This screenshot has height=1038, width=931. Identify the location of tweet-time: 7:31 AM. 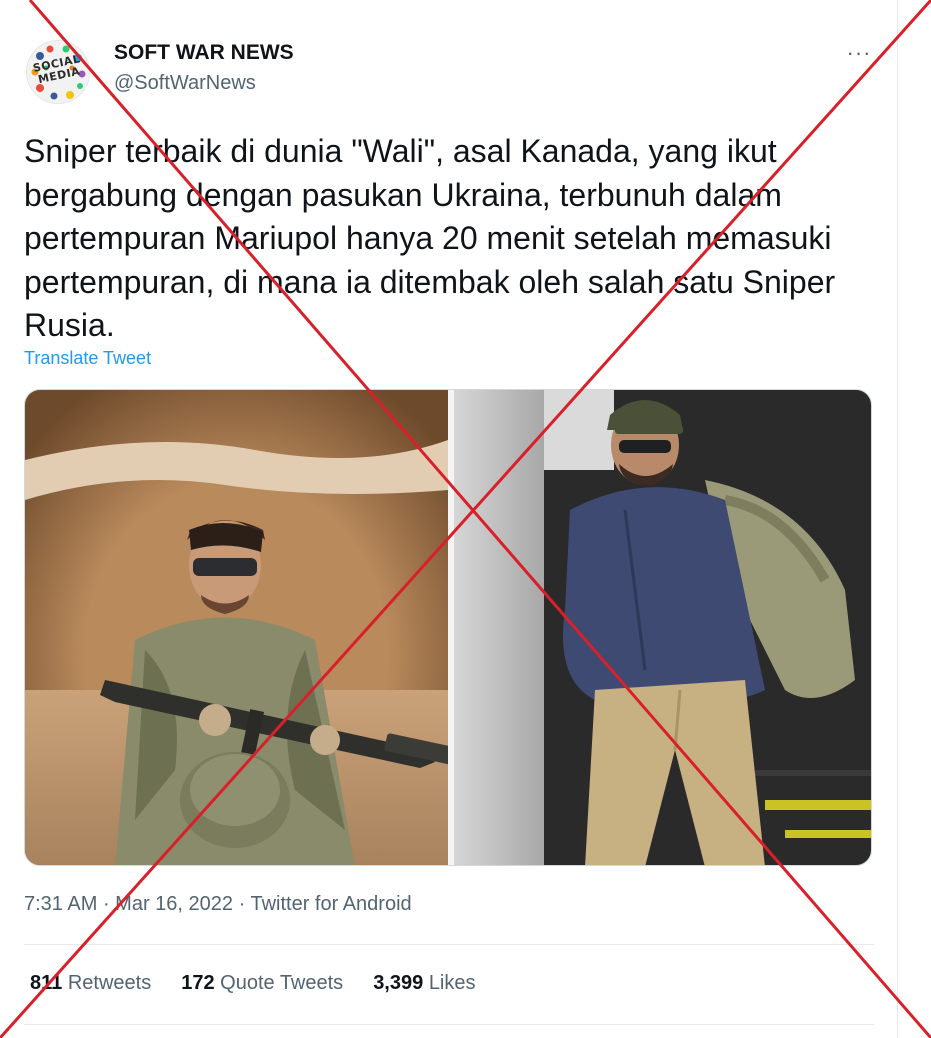
(60, 904).